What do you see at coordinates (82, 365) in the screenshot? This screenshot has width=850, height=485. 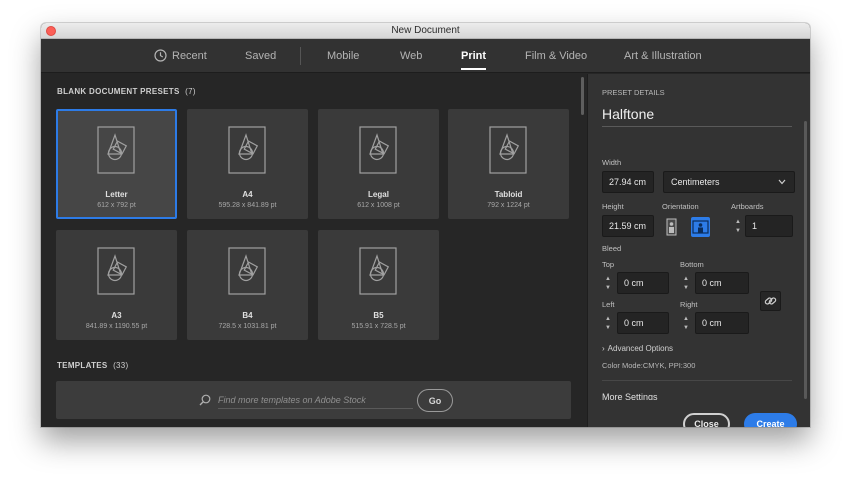 I see `templates-title: TEMPLATES` at bounding box center [82, 365].